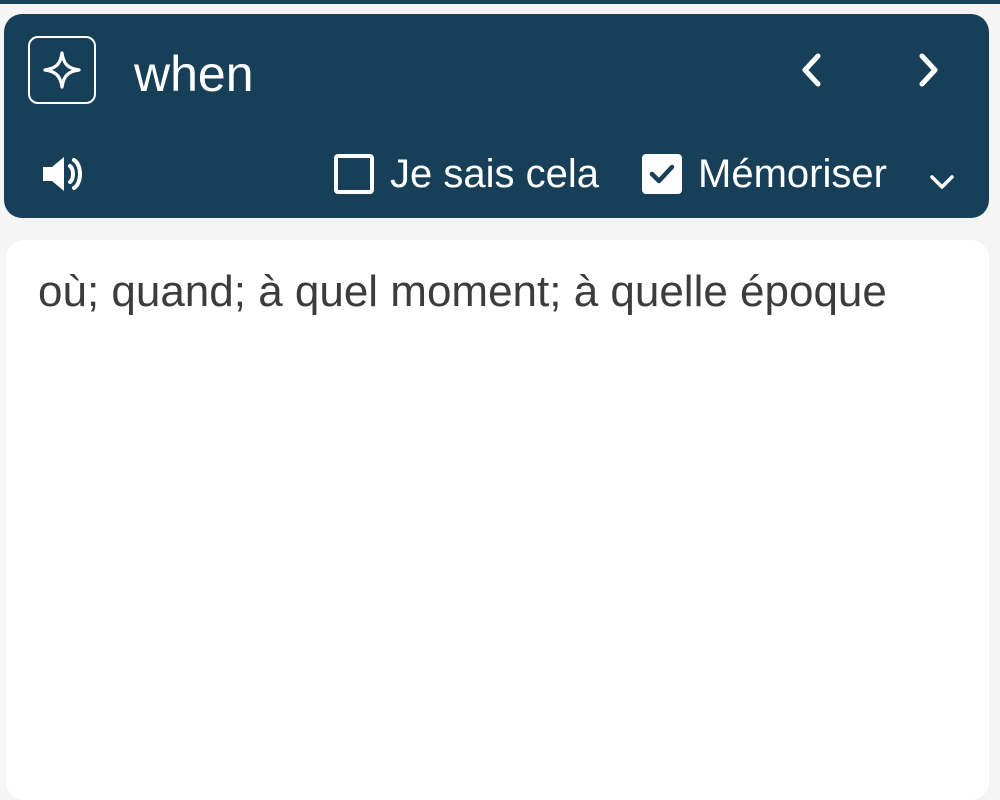  I want to click on ai-assist-button, so click(62, 70).